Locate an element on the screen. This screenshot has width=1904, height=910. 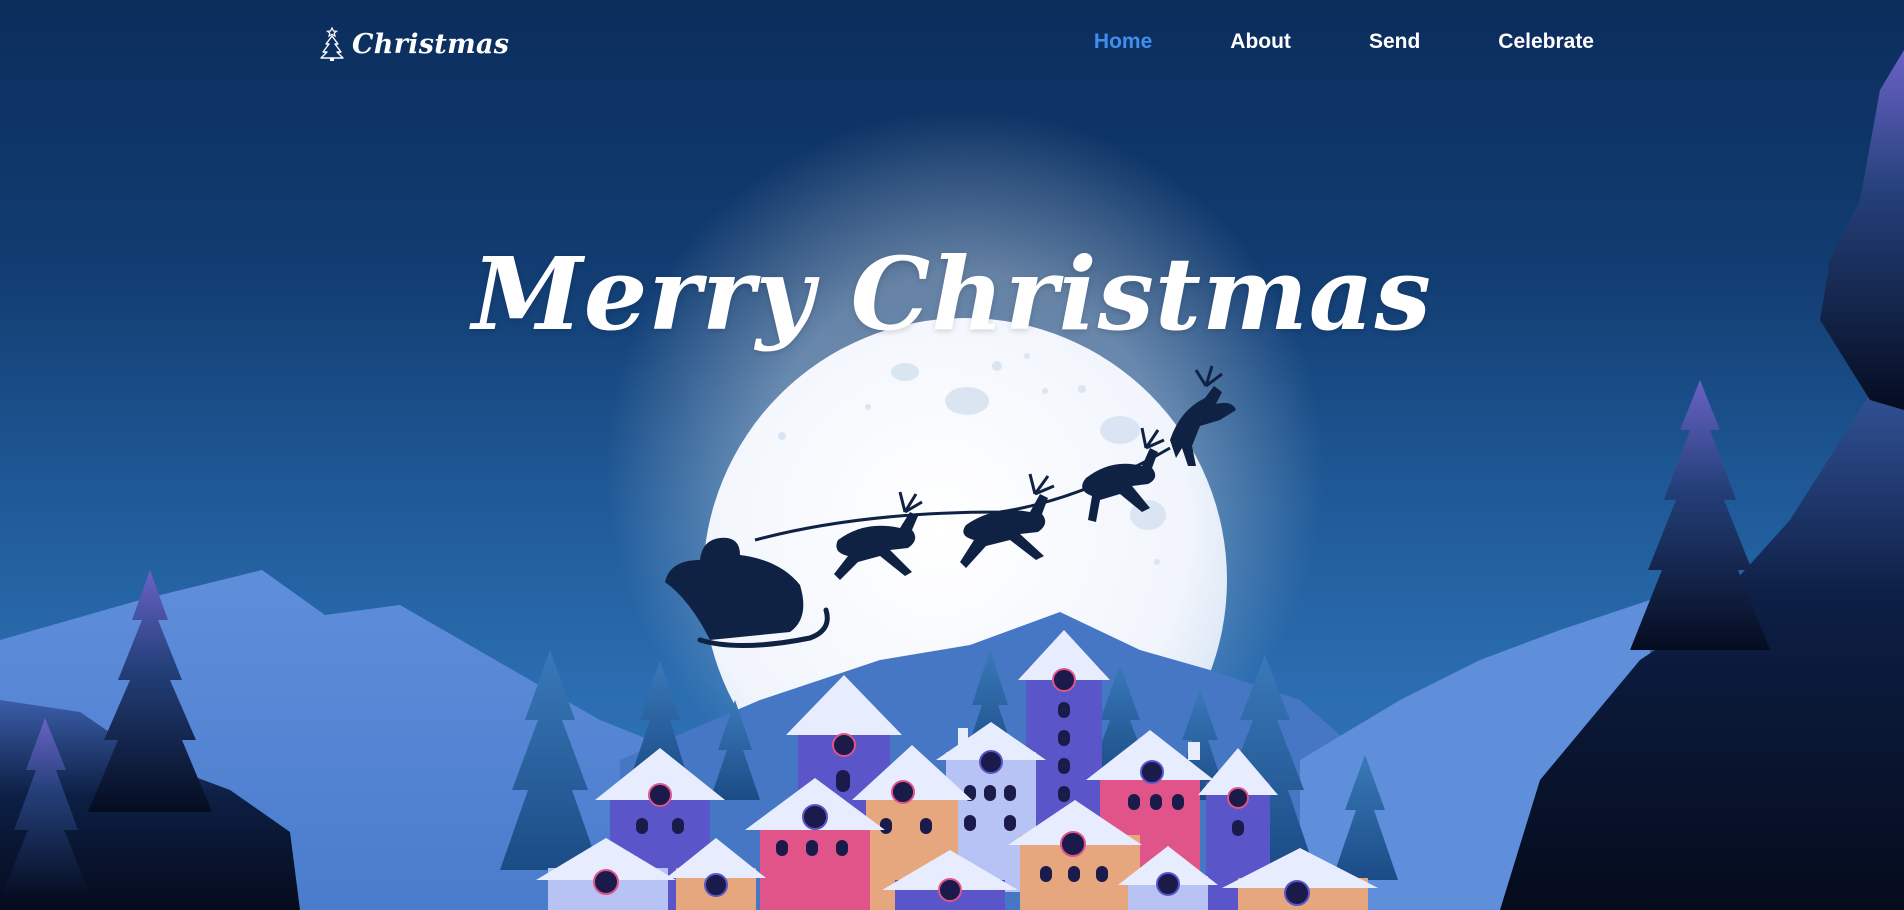
logo-text: Christmas is located at coordinates (431, 44).